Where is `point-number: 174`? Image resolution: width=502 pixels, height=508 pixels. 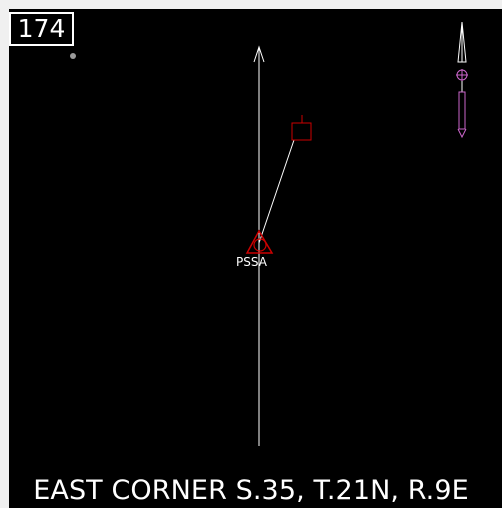
point-number: 174 is located at coordinates (41, 29).